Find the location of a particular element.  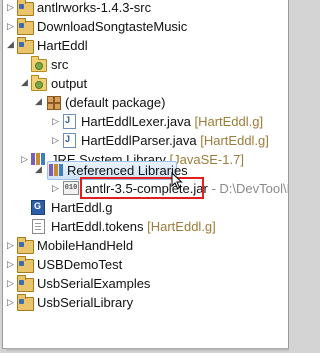

tree-item-label: HartEddlLexer.java is located at coordinates (136, 121).